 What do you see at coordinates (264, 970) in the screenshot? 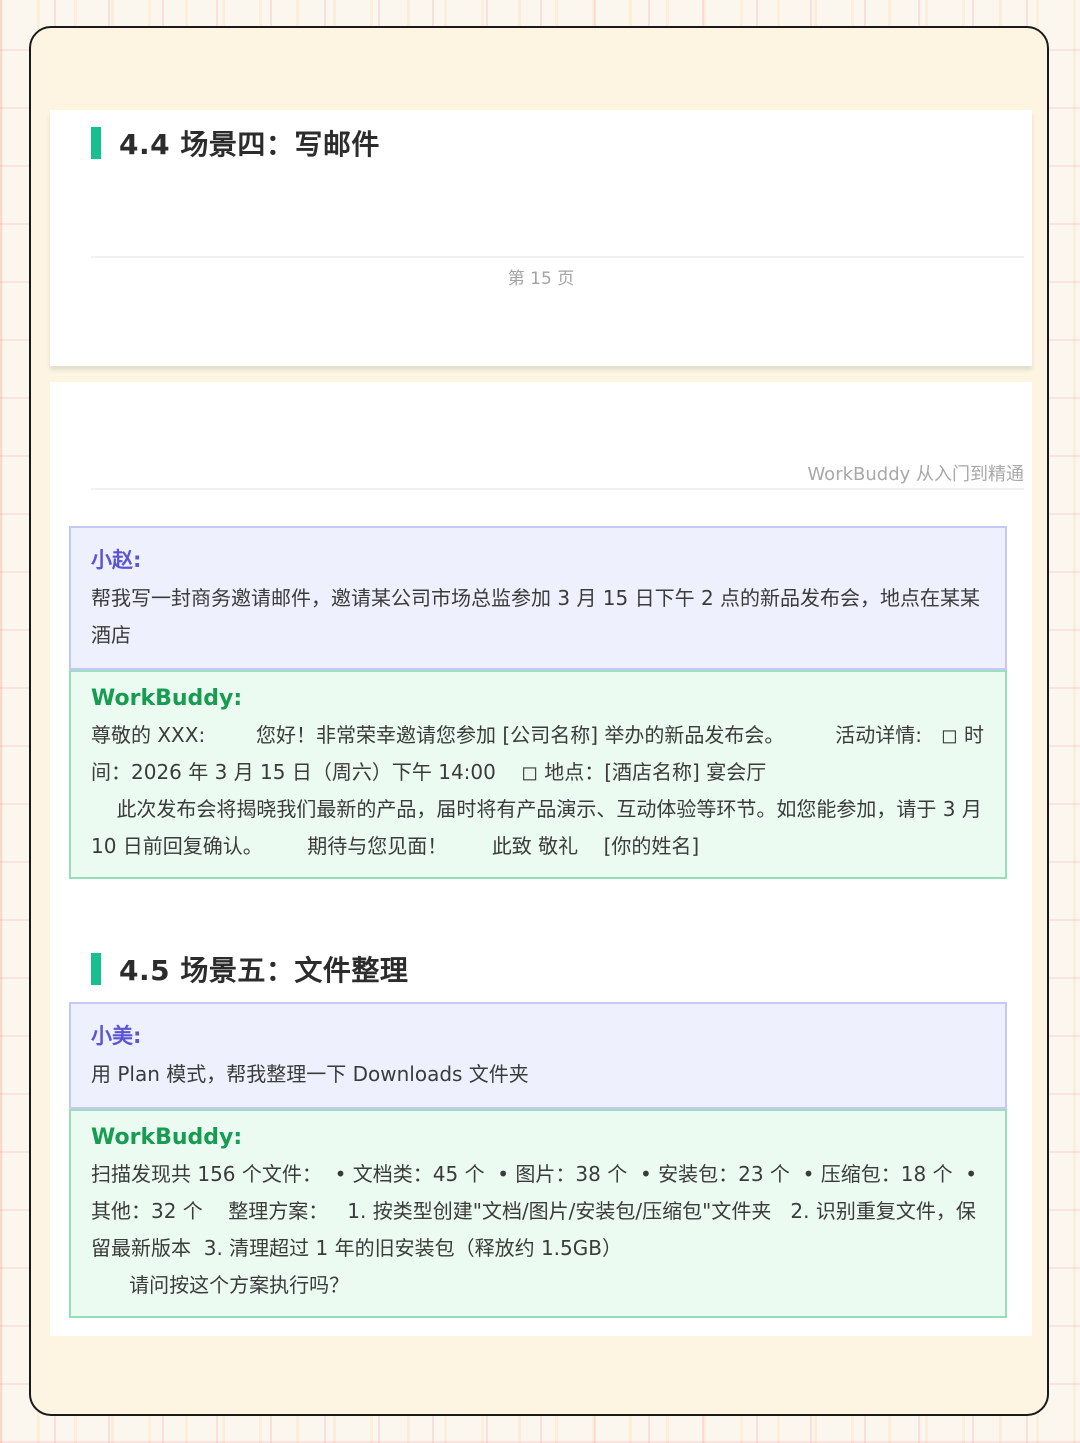
I see `section-heading-text: 4.5 场景五：文件整理` at bounding box center [264, 970].